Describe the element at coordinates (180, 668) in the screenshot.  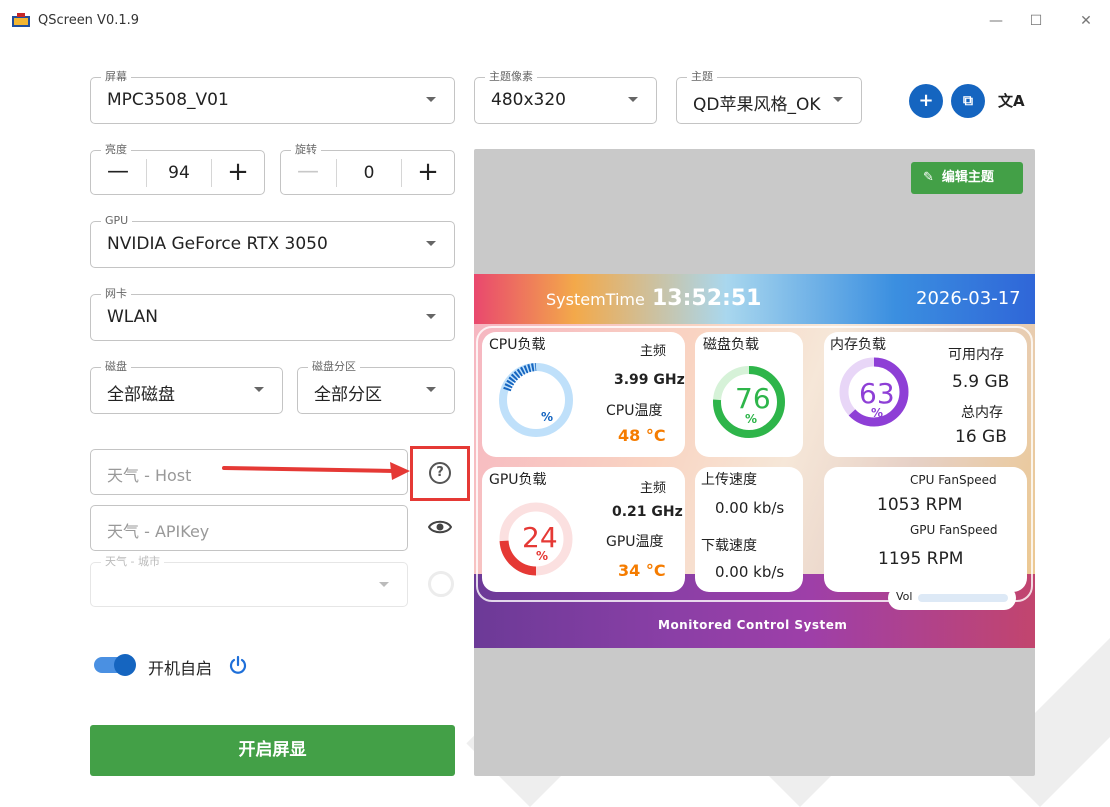
I see `autostart-label: 开机自启` at that location.